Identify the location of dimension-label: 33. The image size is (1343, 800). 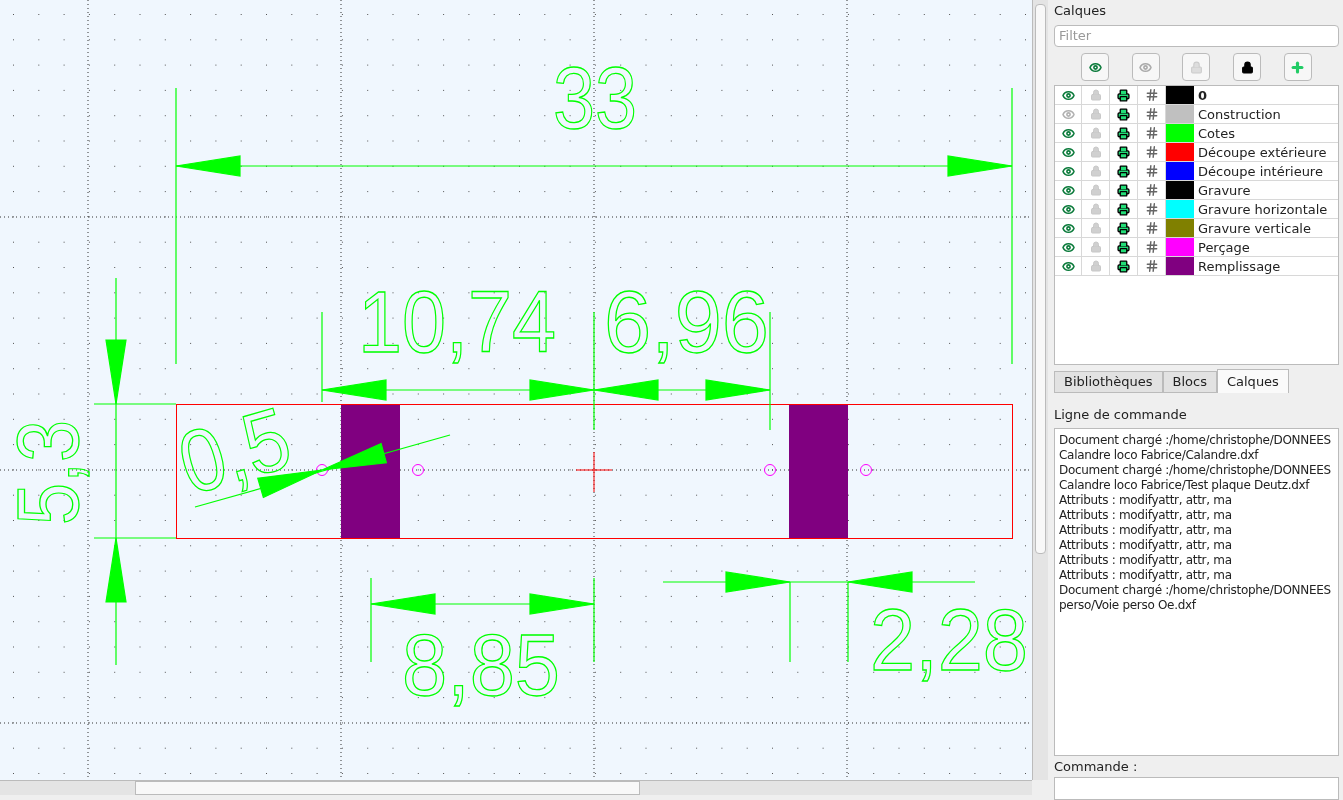
(602, 97).